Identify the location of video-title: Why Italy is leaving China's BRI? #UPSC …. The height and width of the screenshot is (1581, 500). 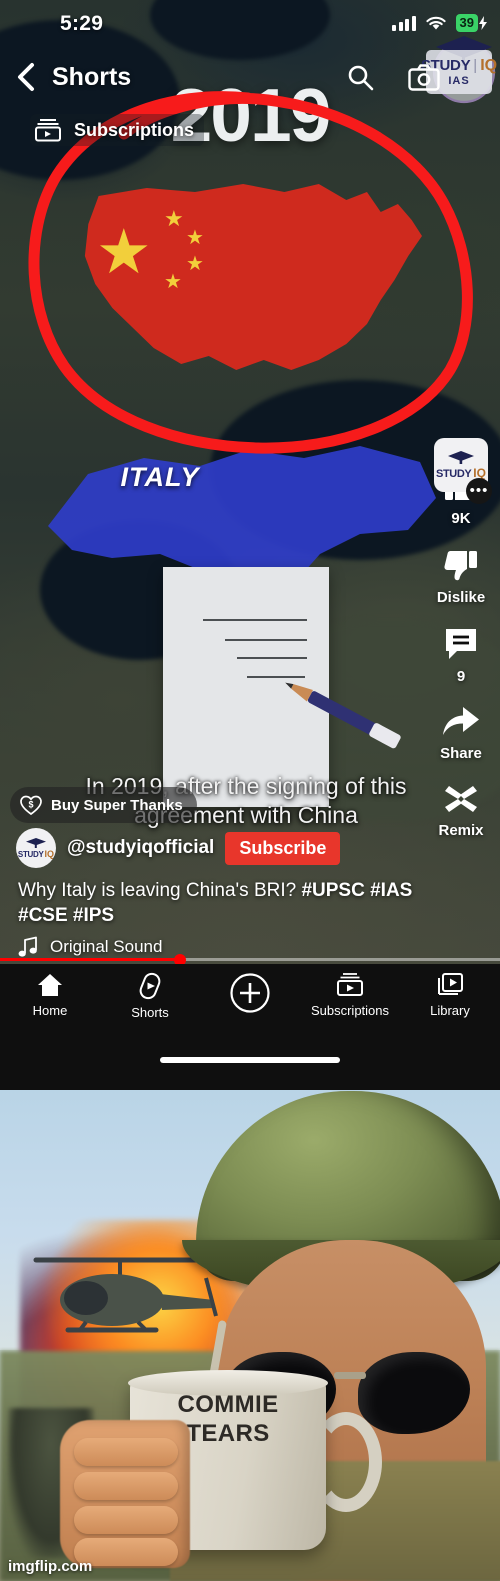
(218, 903).